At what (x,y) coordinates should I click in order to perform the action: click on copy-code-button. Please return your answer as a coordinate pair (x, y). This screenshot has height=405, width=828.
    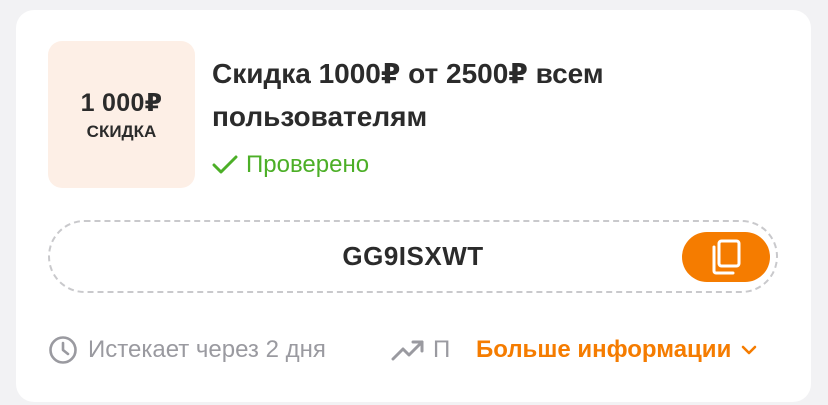
    Looking at the image, I should click on (726, 257).